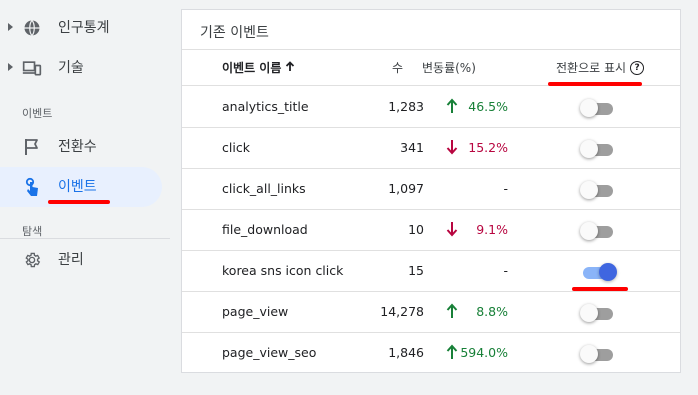  What do you see at coordinates (431, 230) in the screenshot?
I see `table-row: file_download 10 9.1%` at bounding box center [431, 230].